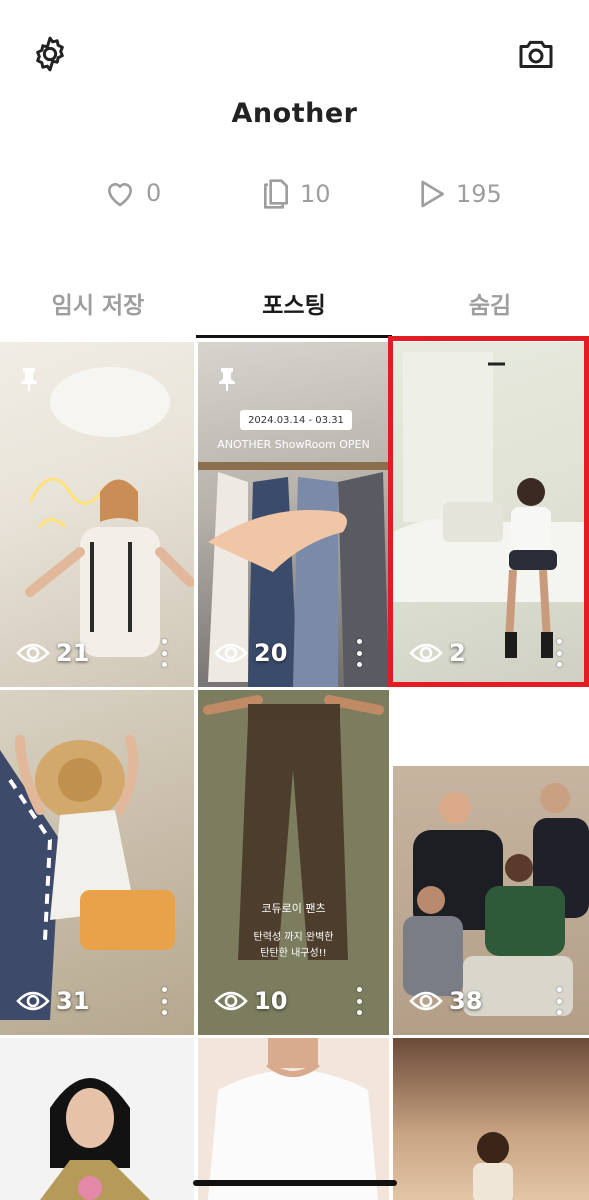 This screenshot has height=1200, width=589. I want to click on camera-button, so click(536, 54).